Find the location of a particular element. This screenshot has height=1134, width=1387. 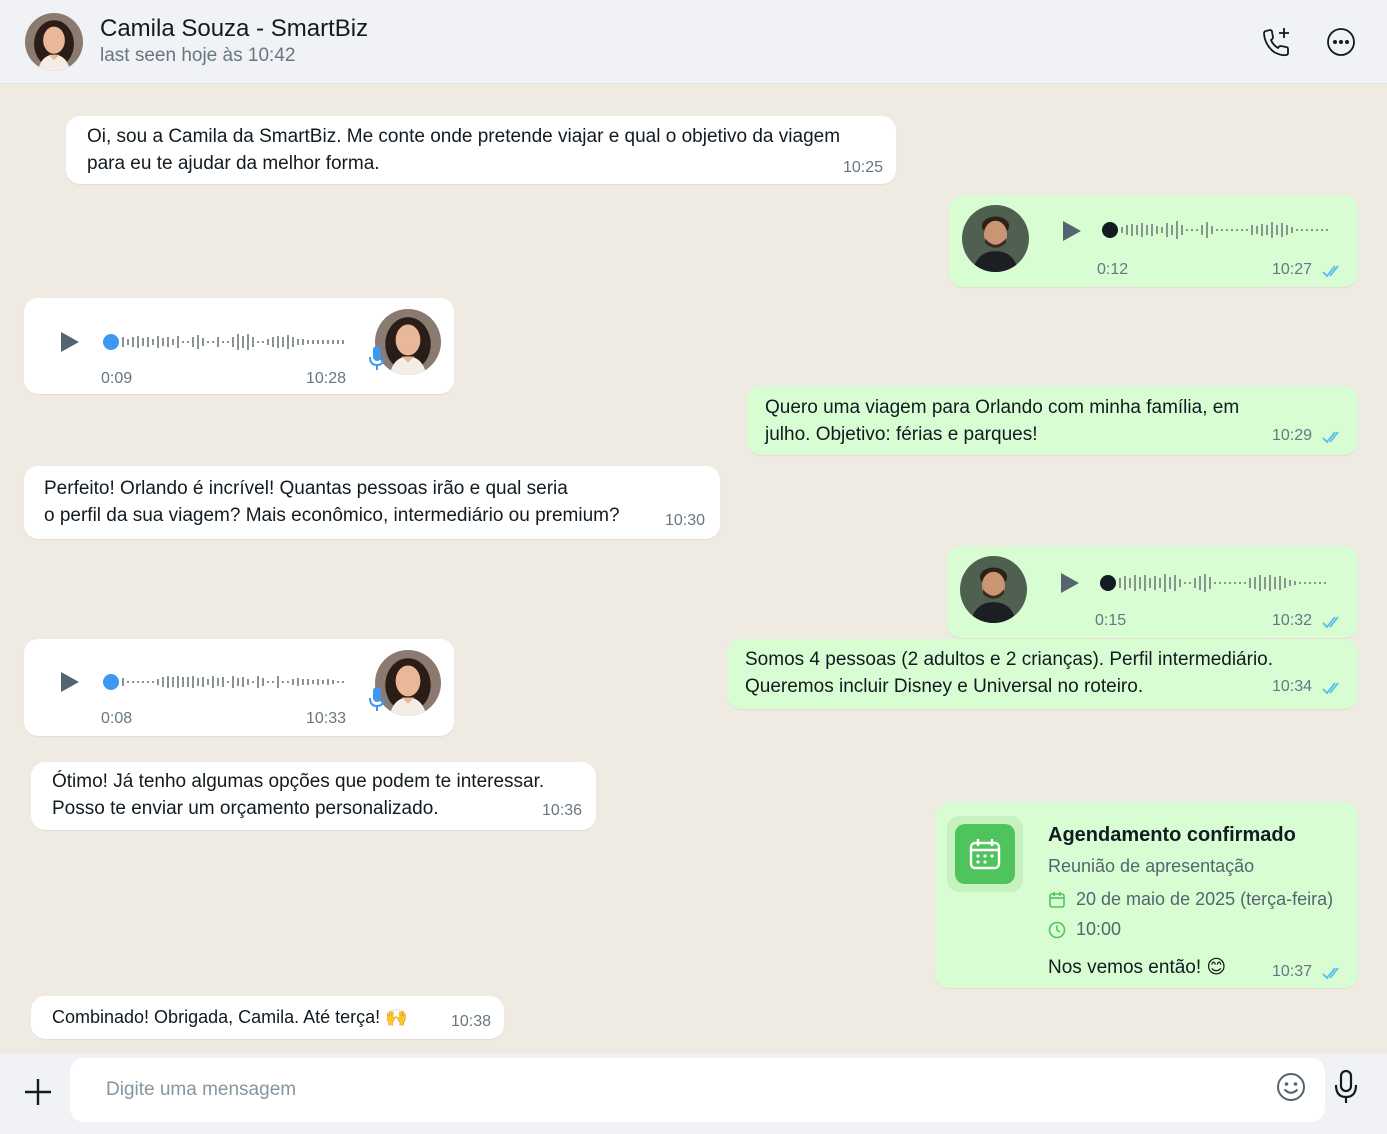

calendar-icon is located at coordinates (985, 854).